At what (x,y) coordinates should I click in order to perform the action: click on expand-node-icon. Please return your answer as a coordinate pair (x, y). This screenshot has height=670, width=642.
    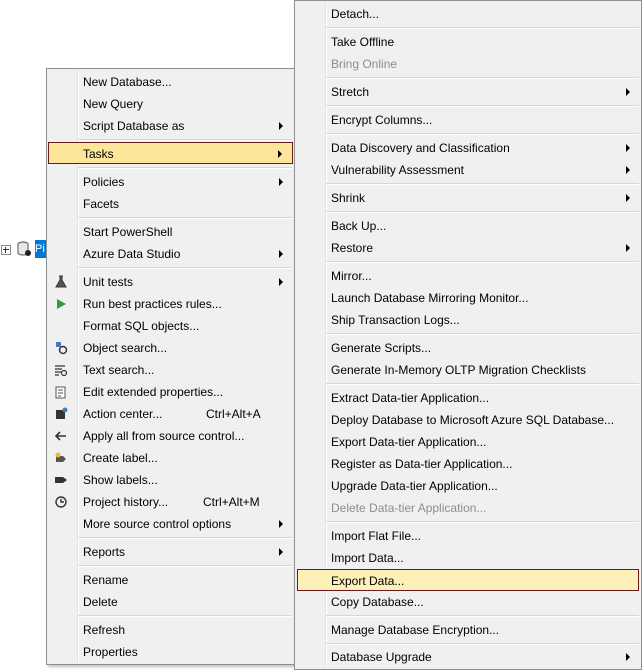
    Looking at the image, I should click on (6, 250).